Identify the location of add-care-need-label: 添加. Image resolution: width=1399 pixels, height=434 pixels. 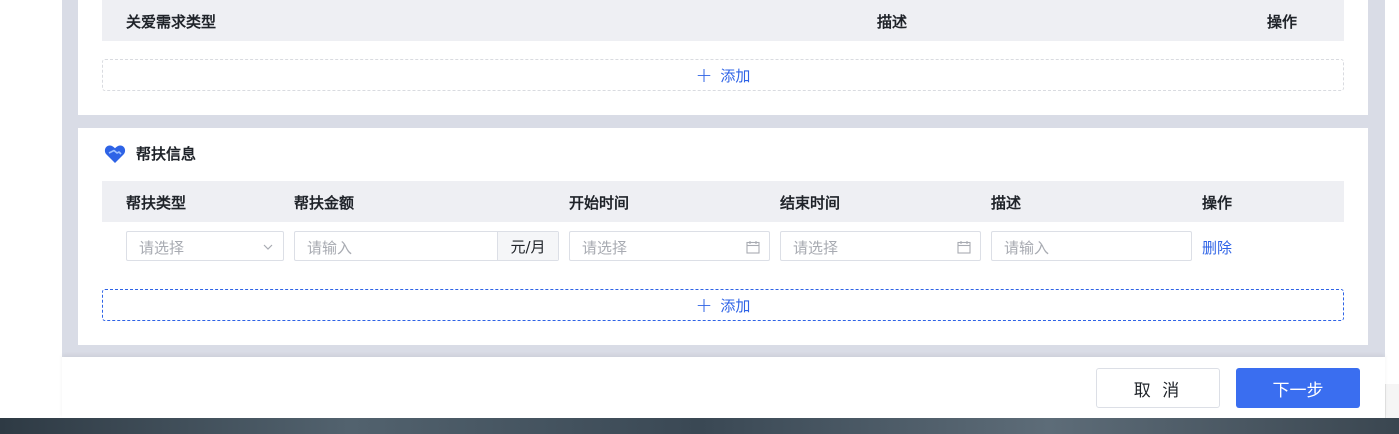
(735, 75).